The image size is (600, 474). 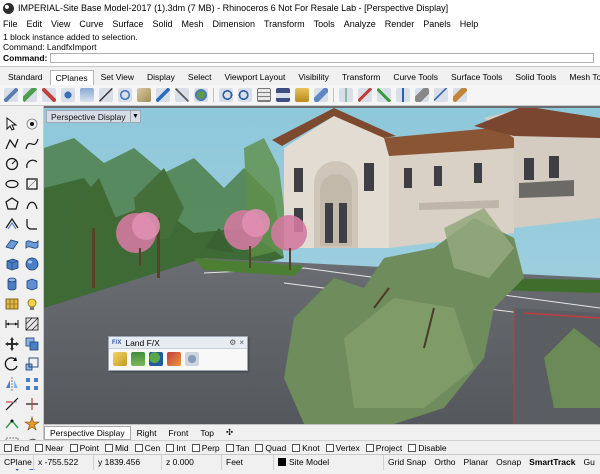 What do you see at coordinates (32, 264) in the screenshot?
I see `sphere-icon` at bounding box center [32, 264].